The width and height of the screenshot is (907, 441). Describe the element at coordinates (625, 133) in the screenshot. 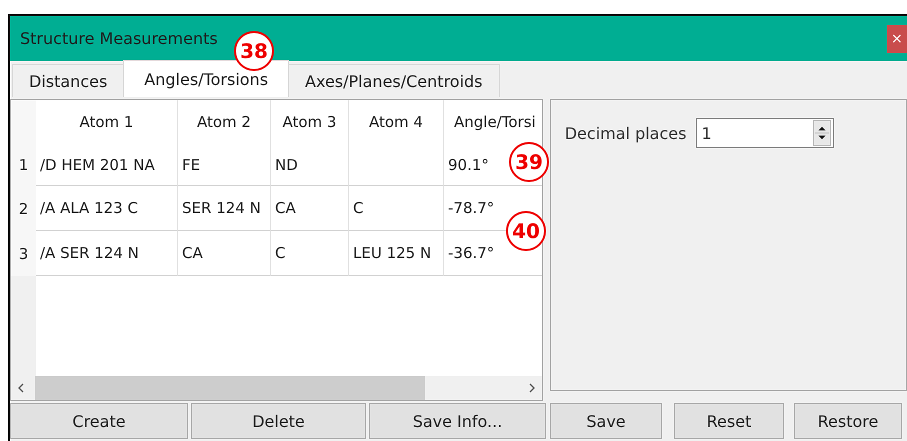

I see `field-label: Decimal places` at that location.